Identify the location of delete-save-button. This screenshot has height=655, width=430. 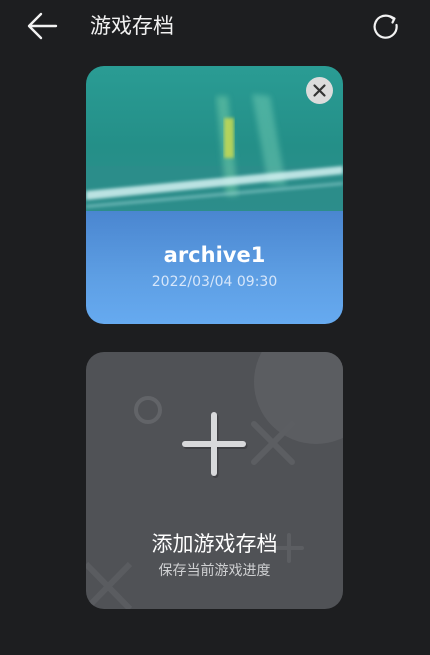
(319, 90).